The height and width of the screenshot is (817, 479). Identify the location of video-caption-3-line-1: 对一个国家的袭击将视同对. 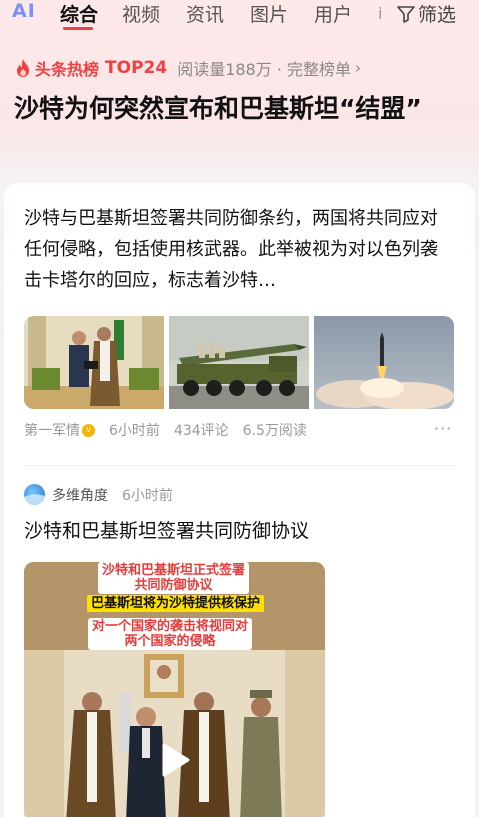
(170, 626).